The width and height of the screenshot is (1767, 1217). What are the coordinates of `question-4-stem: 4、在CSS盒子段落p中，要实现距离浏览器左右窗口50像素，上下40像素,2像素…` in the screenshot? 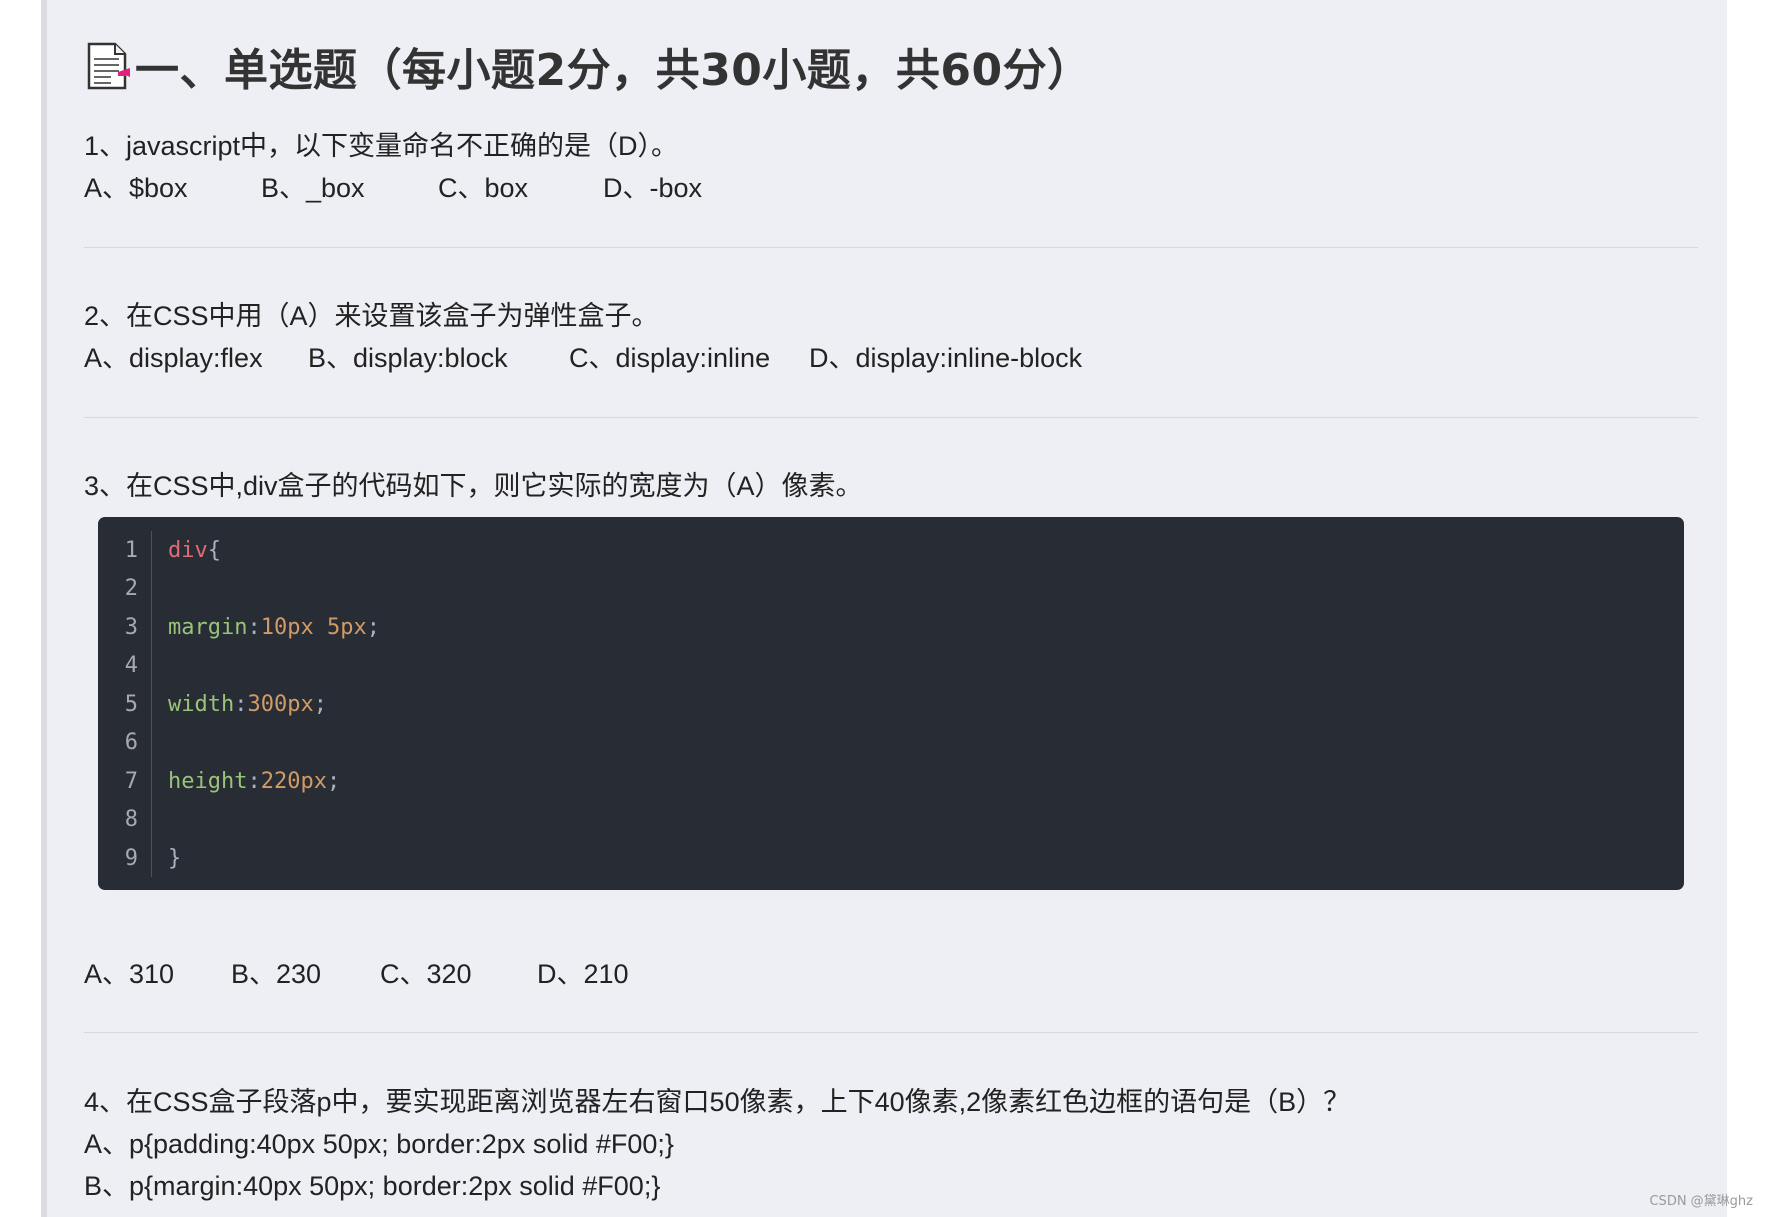 It's located at (717, 1102).